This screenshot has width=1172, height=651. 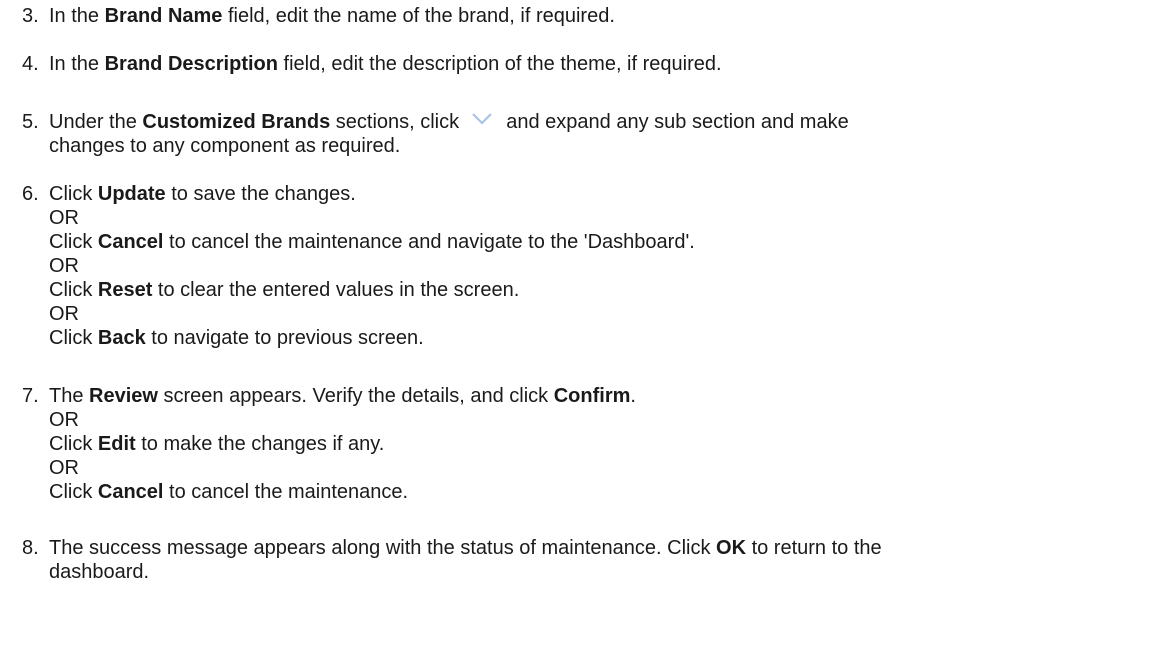 What do you see at coordinates (814, 548) in the screenshot?
I see `text-run: to return to the` at bounding box center [814, 548].